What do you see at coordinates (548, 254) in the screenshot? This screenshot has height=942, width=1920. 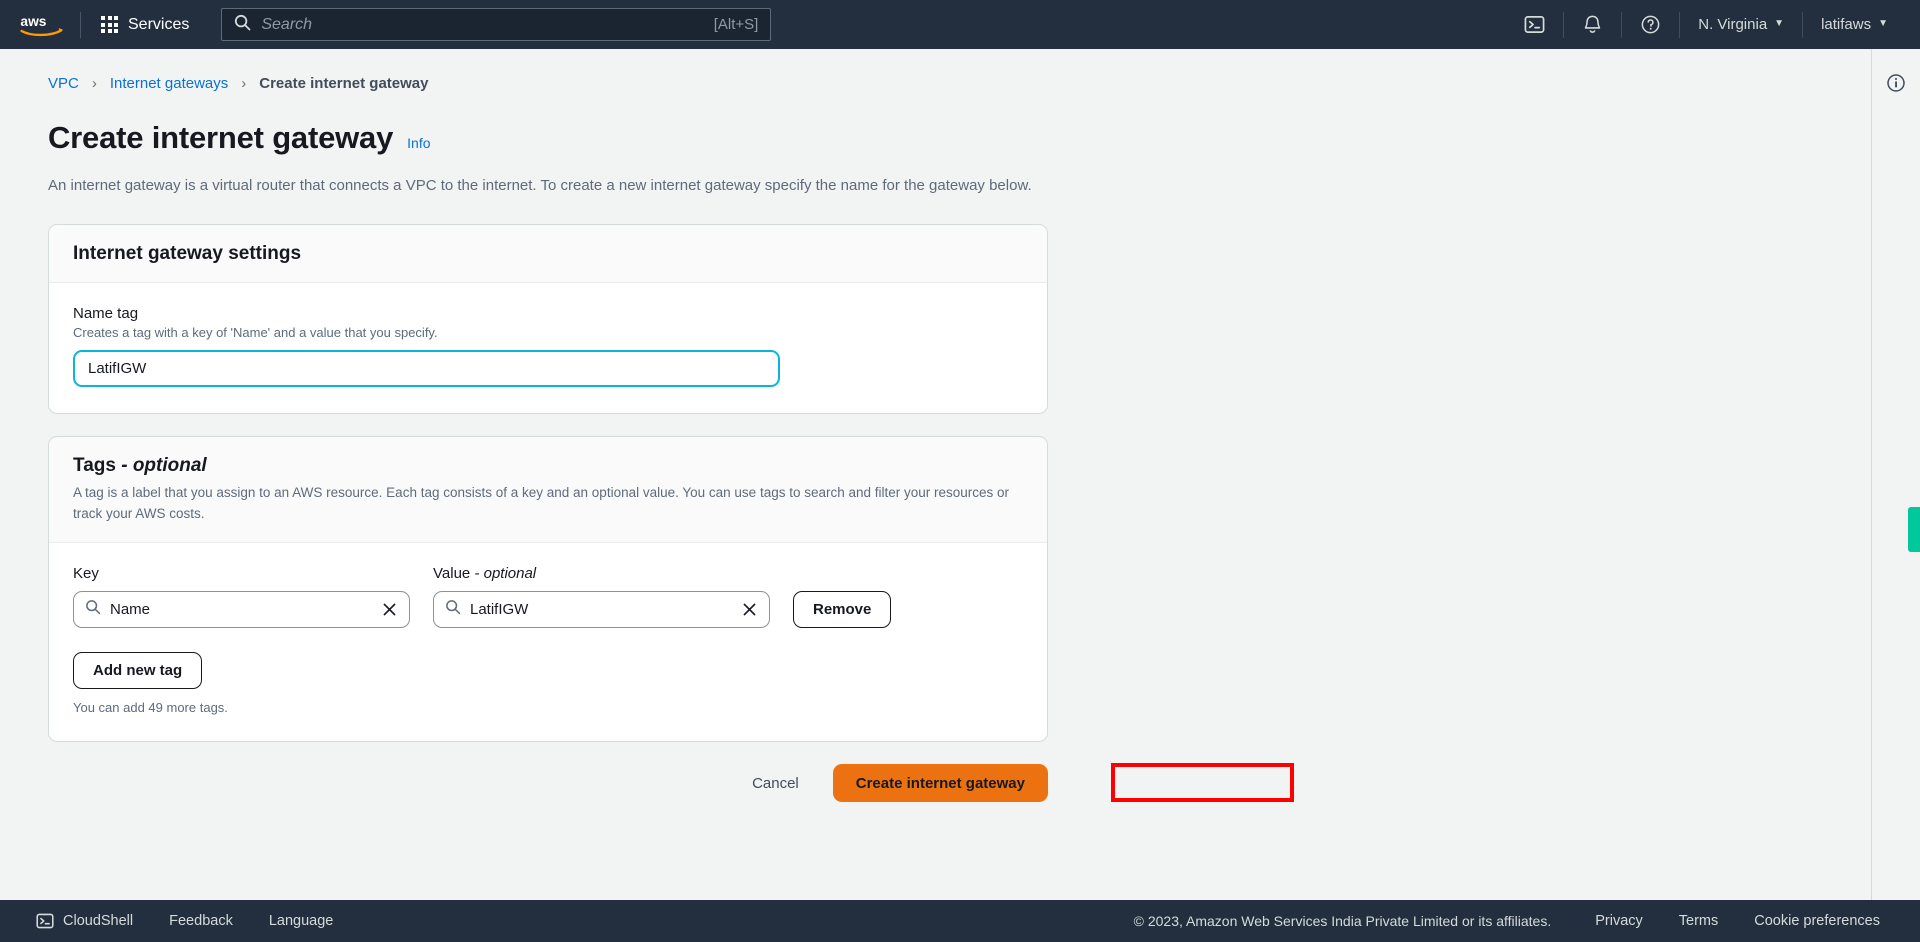 I see `settings-panel-header: Internet gateway settings` at bounding box center [548, 254].